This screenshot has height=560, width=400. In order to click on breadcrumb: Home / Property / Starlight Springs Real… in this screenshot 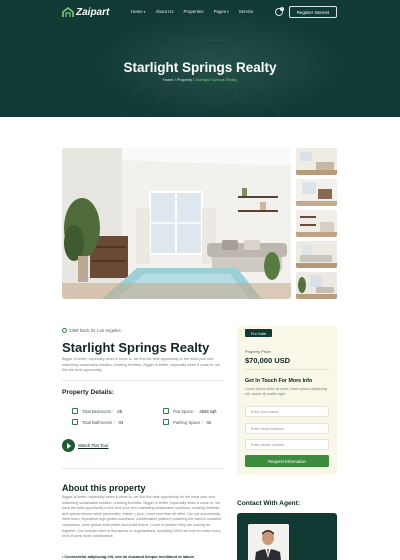, I will do `click(200, 79)`.